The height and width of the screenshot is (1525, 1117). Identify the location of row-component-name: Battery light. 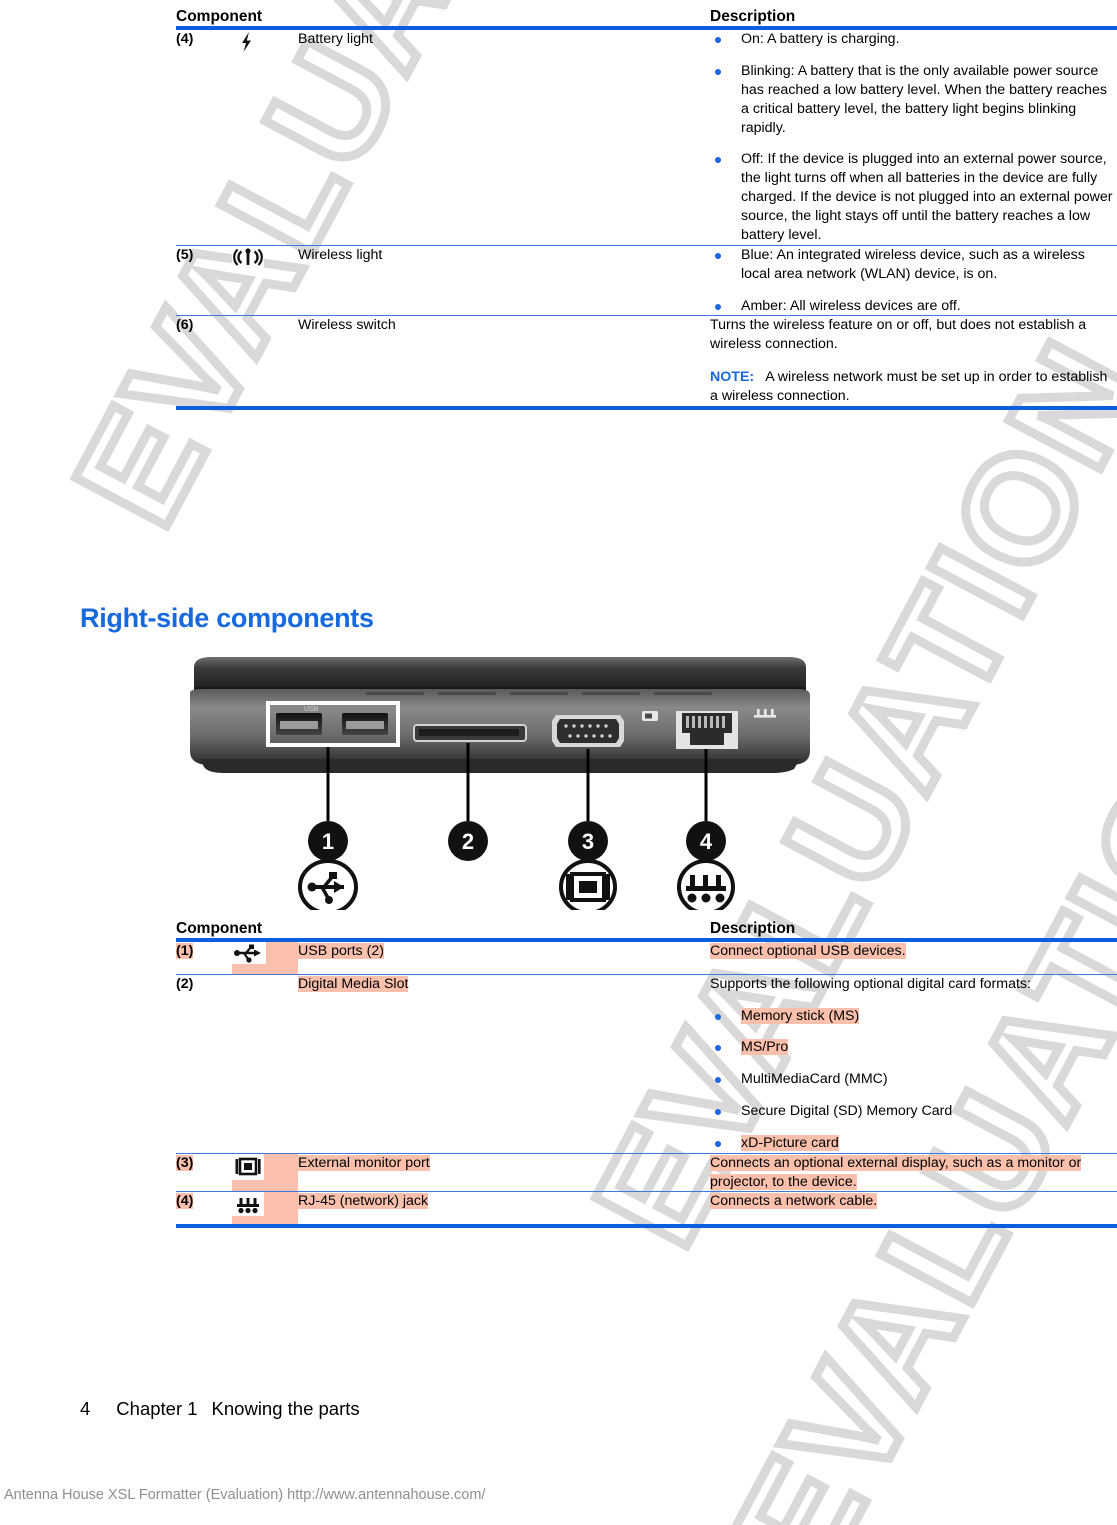
(500, 137).